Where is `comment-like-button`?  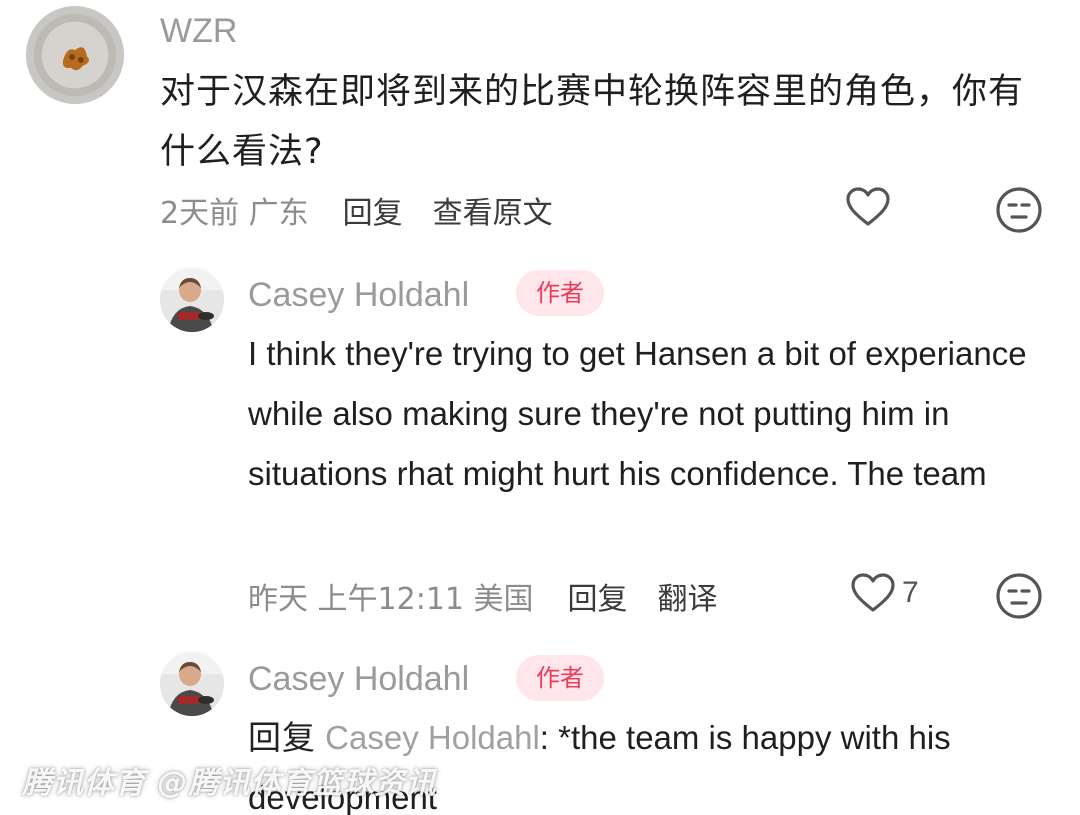 comment-like-button is located at coordinates (868, 207).